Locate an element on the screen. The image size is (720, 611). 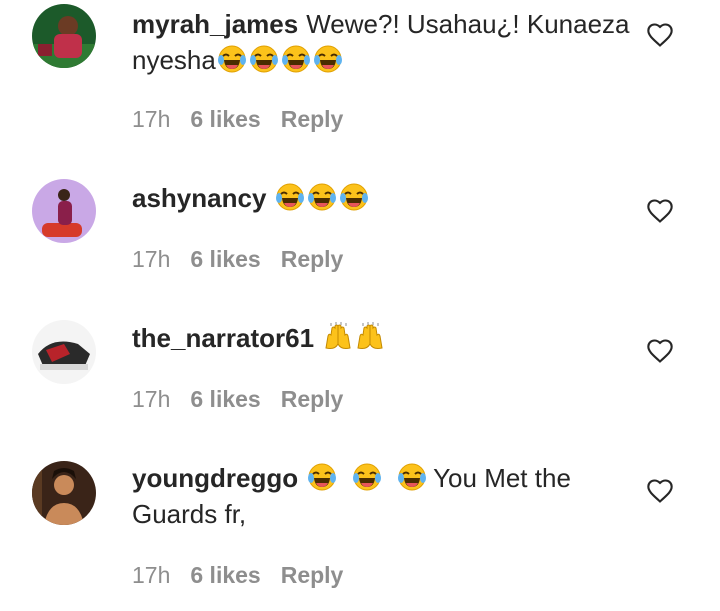
comment-text: the_narrator61 is located at coordinates (382, 338).